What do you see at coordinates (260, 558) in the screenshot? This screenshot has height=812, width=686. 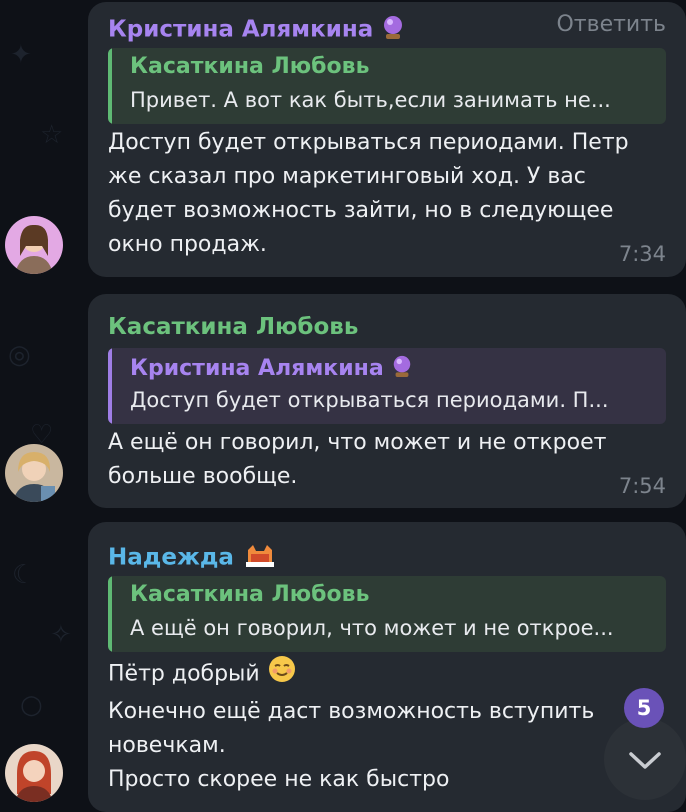 I see `cat-icon` at bounding box center [260, 558].